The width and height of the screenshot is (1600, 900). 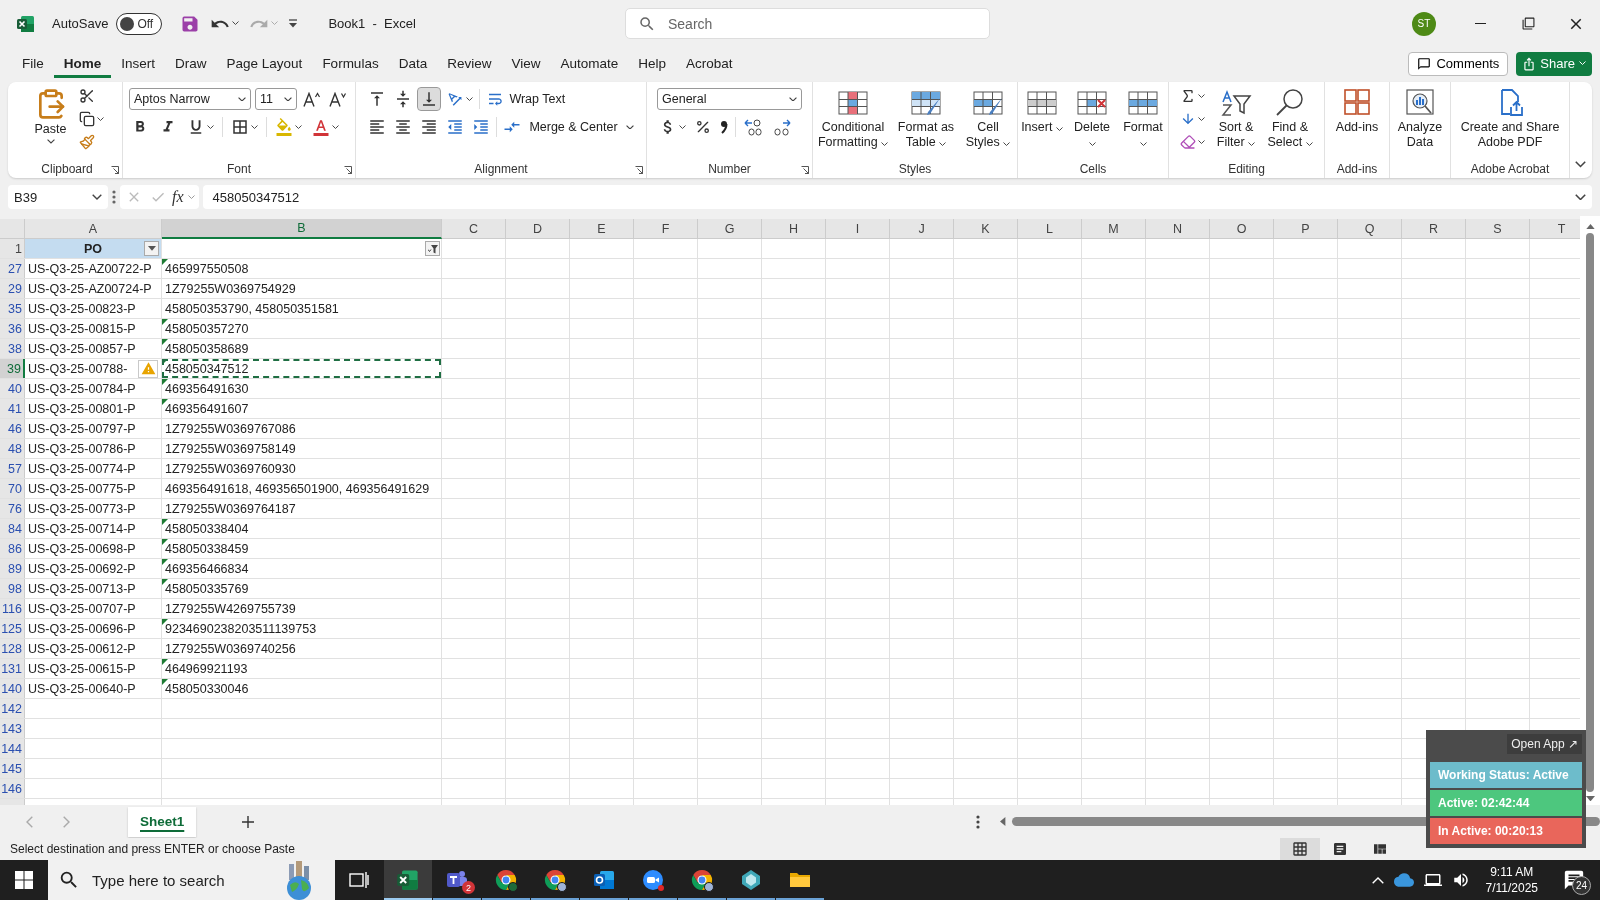 What do you see at coordinates (408, 880) in the screenshot?
I see `taskbar-app-button` at bounding box center [408, 880].